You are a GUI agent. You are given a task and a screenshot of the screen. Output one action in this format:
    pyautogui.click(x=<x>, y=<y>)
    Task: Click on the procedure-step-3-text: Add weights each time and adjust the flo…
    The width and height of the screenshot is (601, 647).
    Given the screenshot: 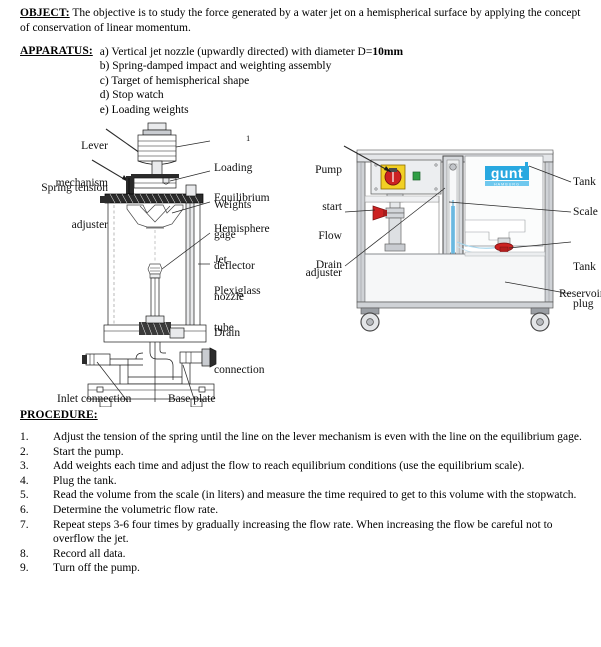 What is the action you would take?
    pyautogui.click(x=289, y=466)
    